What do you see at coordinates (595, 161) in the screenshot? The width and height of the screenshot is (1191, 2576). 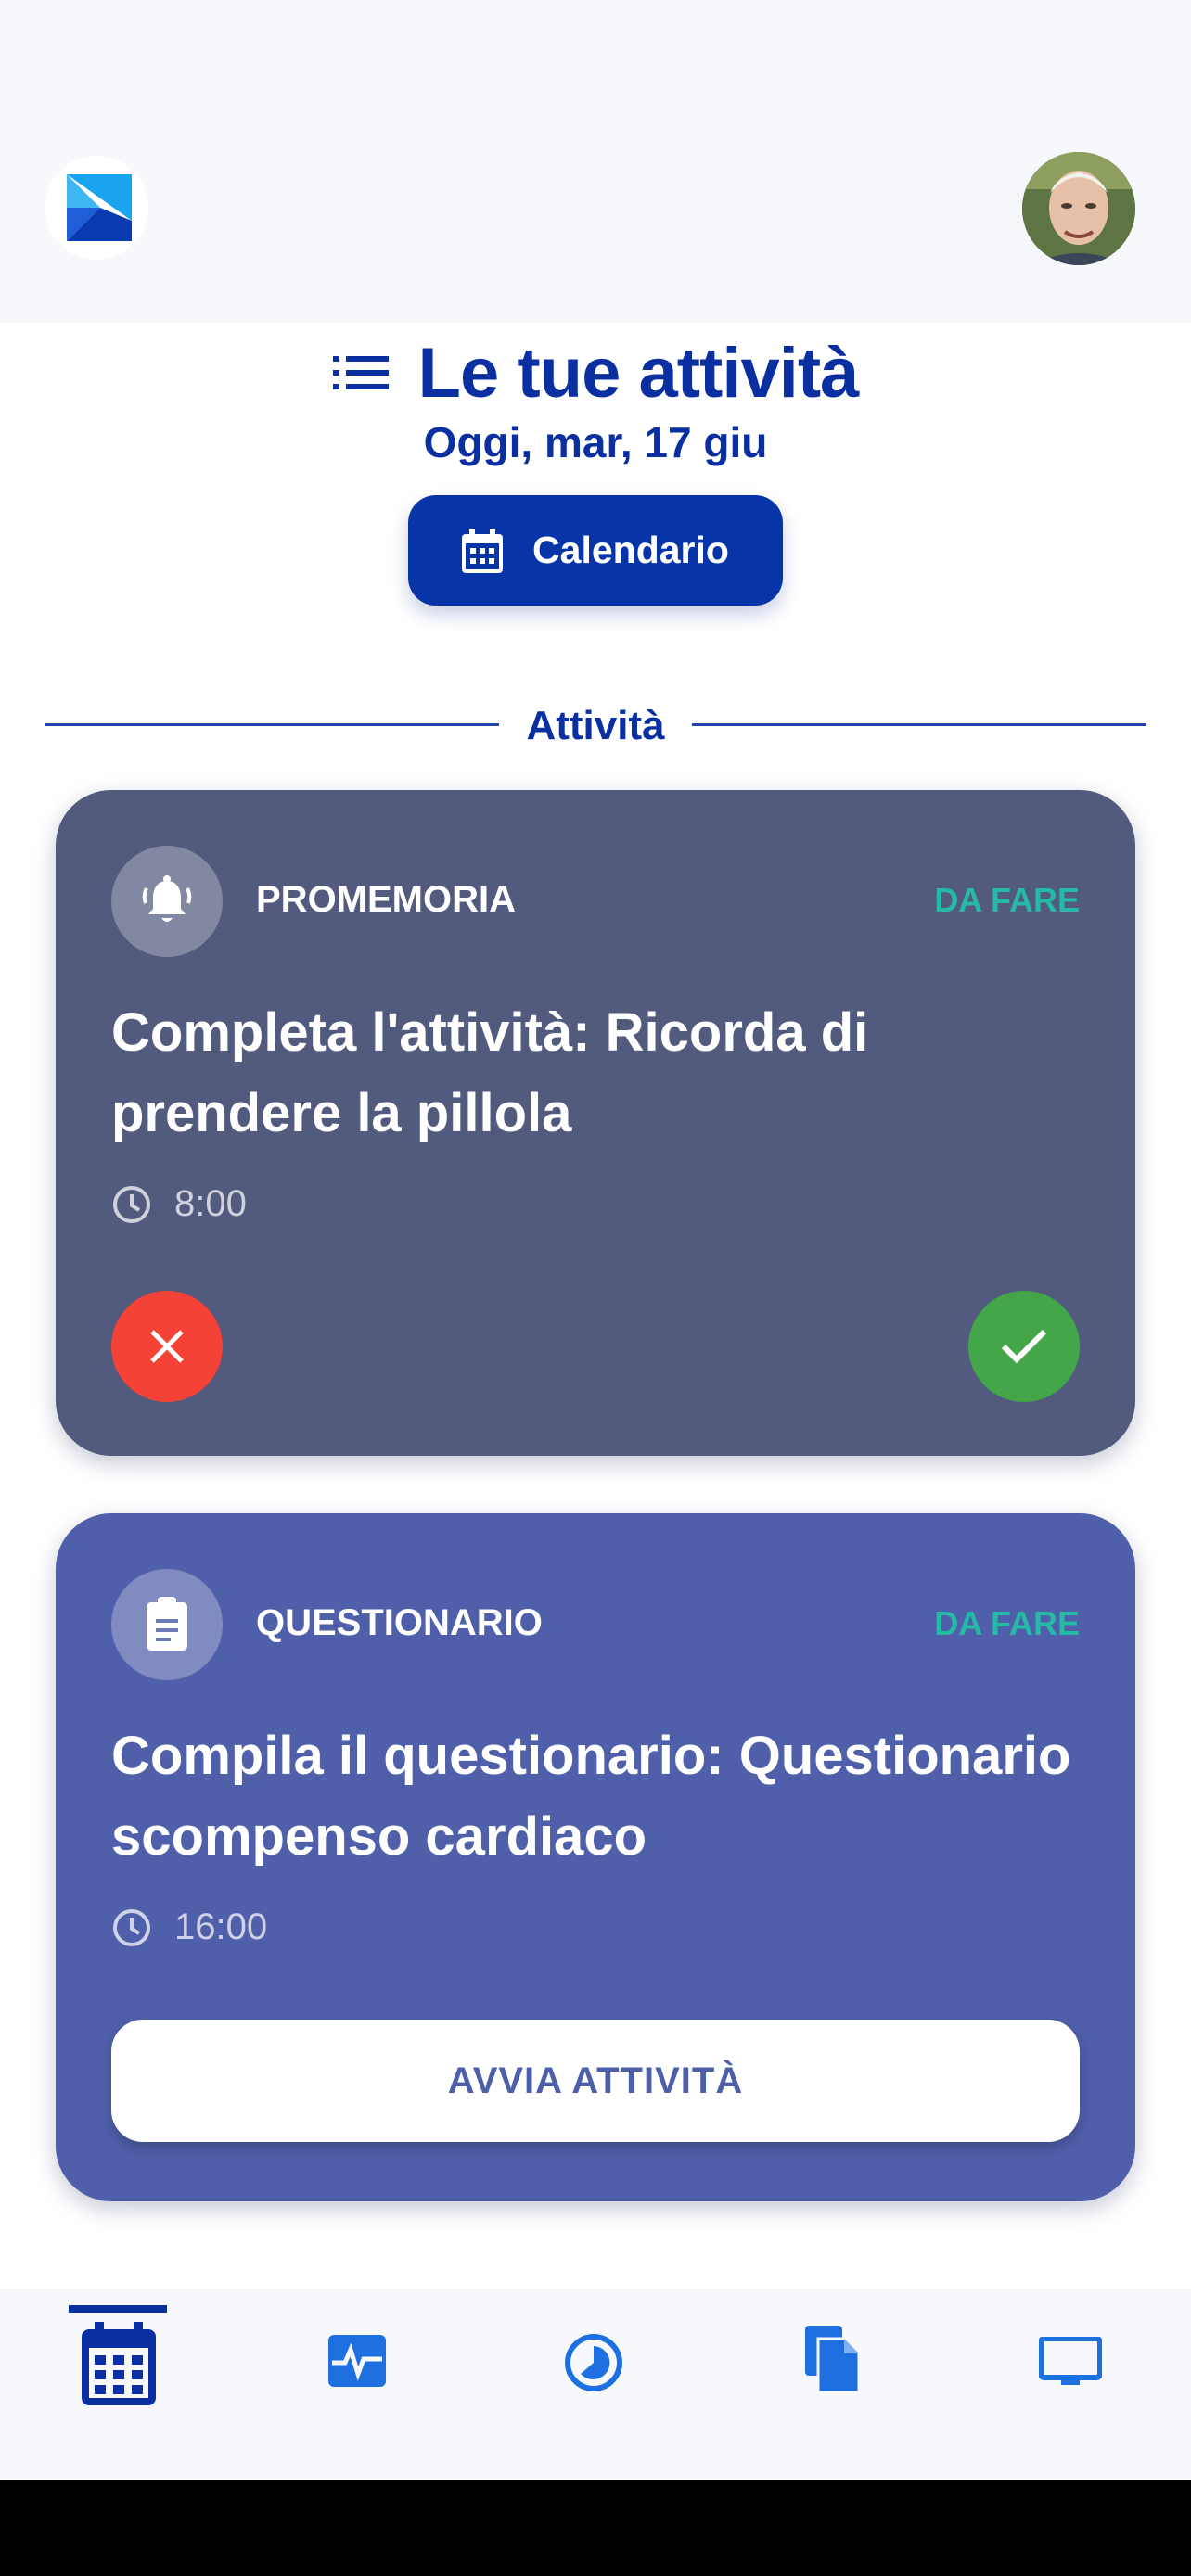 I see `top-app-bar` at bounding box center [595, 161].